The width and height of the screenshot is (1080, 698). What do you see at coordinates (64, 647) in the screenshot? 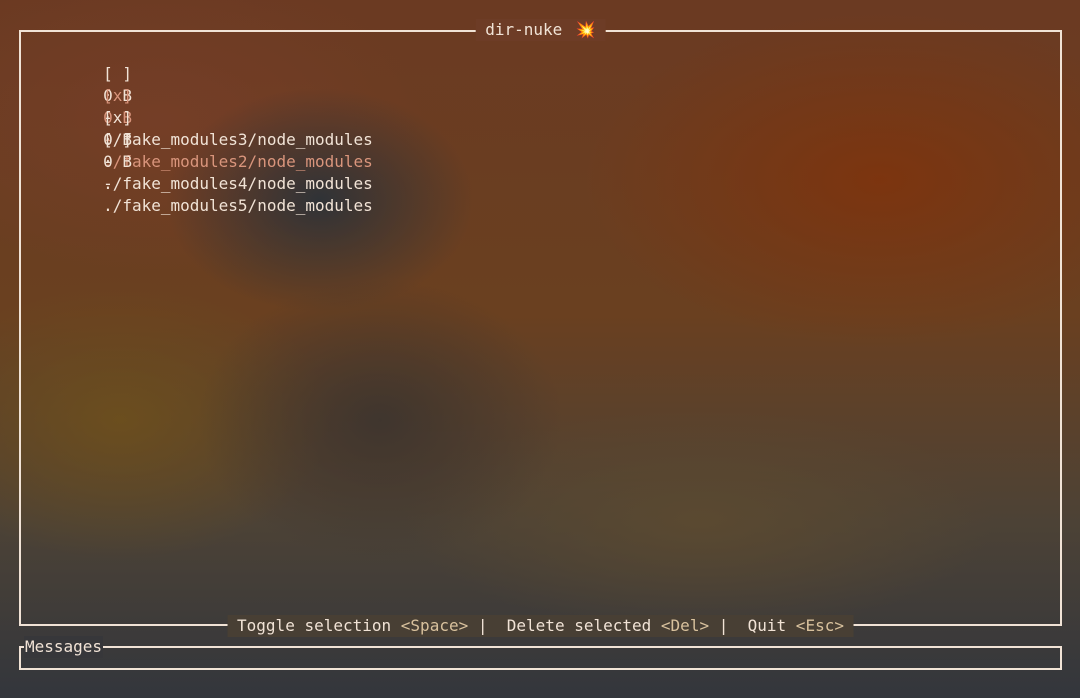
I see `messages-label: Messages` at bounding box center [64, 647].